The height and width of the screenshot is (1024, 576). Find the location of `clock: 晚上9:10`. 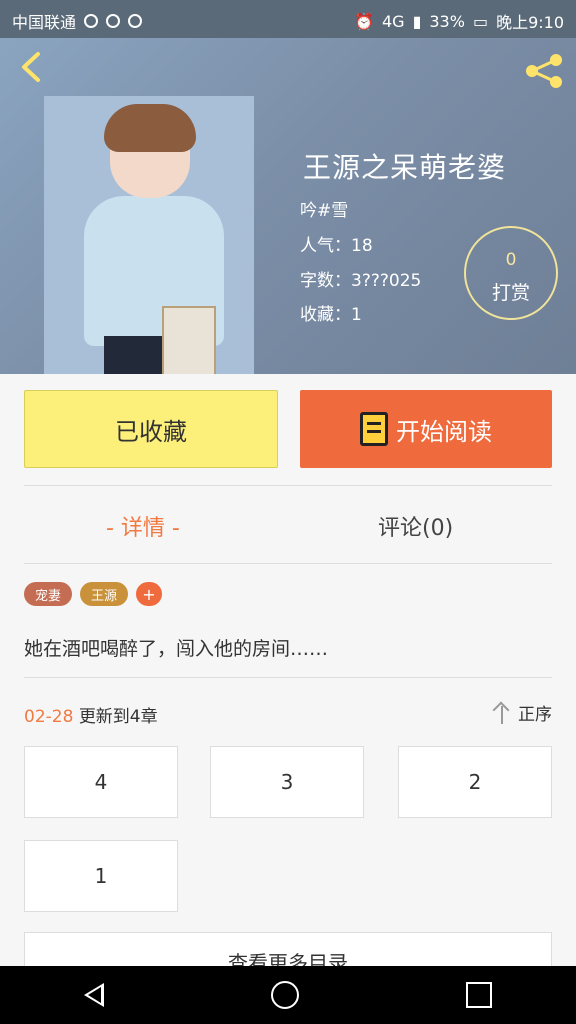

clock: 晚上9:10 is located at coordinates (530, 22).